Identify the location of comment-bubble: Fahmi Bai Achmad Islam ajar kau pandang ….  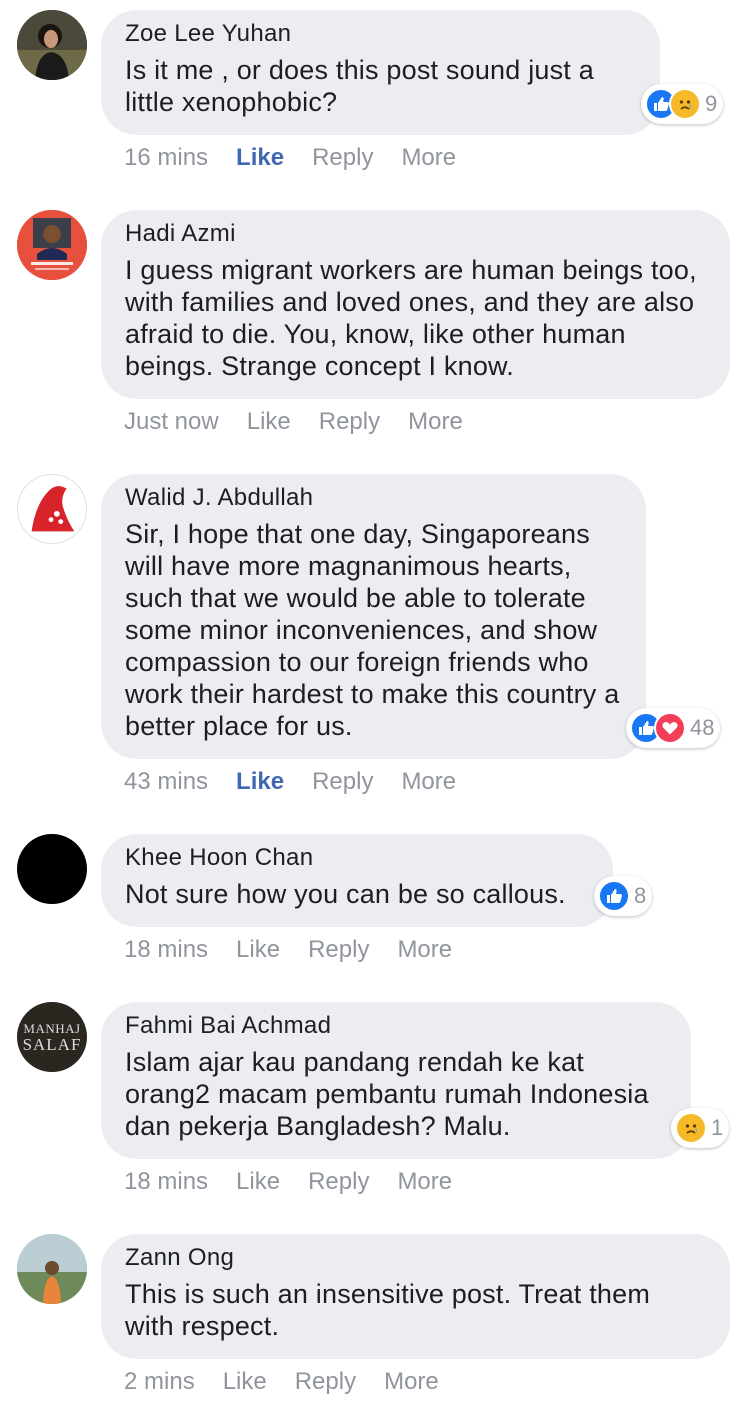
(396, 1080).